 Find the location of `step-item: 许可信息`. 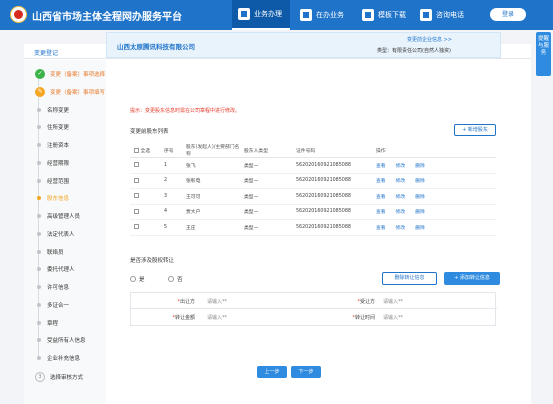

step-item: 许可信息 is located at coordinates (52, 287).